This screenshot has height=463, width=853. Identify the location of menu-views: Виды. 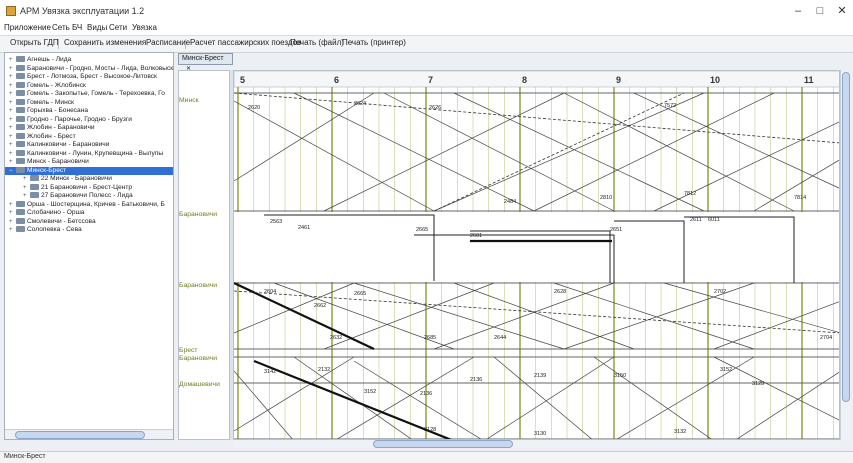
(97, 27).